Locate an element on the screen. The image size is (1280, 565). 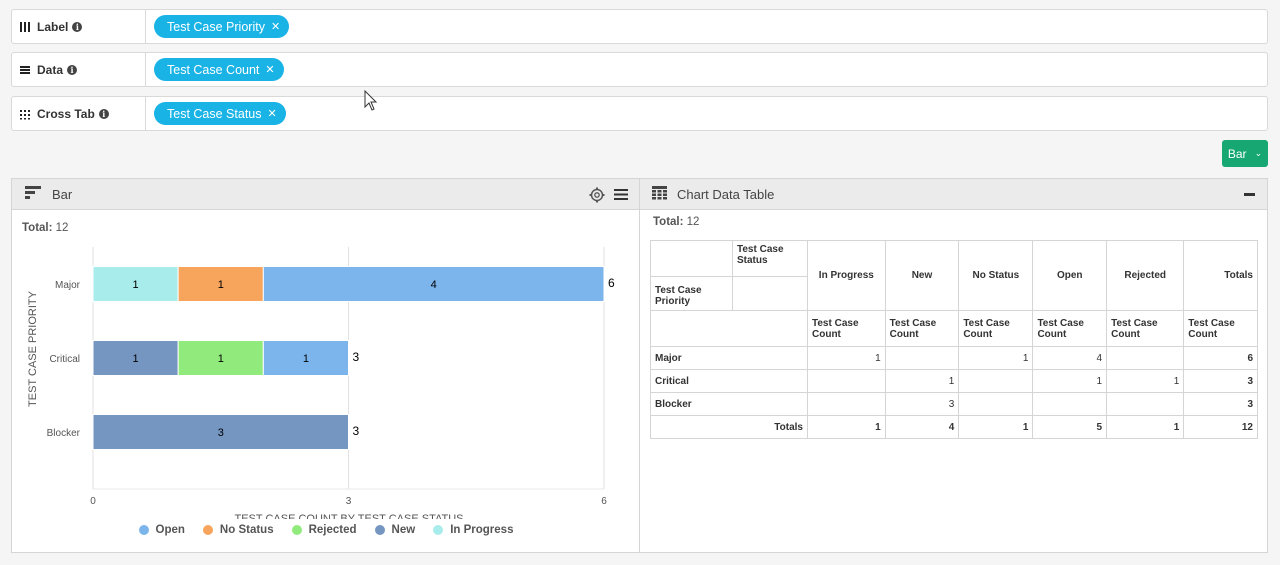
legend-label: In Progress is located at coordinates (482, 530).